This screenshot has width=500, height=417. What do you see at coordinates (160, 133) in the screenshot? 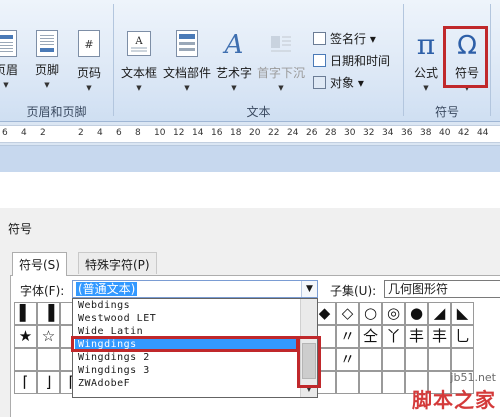
I see `ruler-tick-label: 10` at bounding box center [160, 133].